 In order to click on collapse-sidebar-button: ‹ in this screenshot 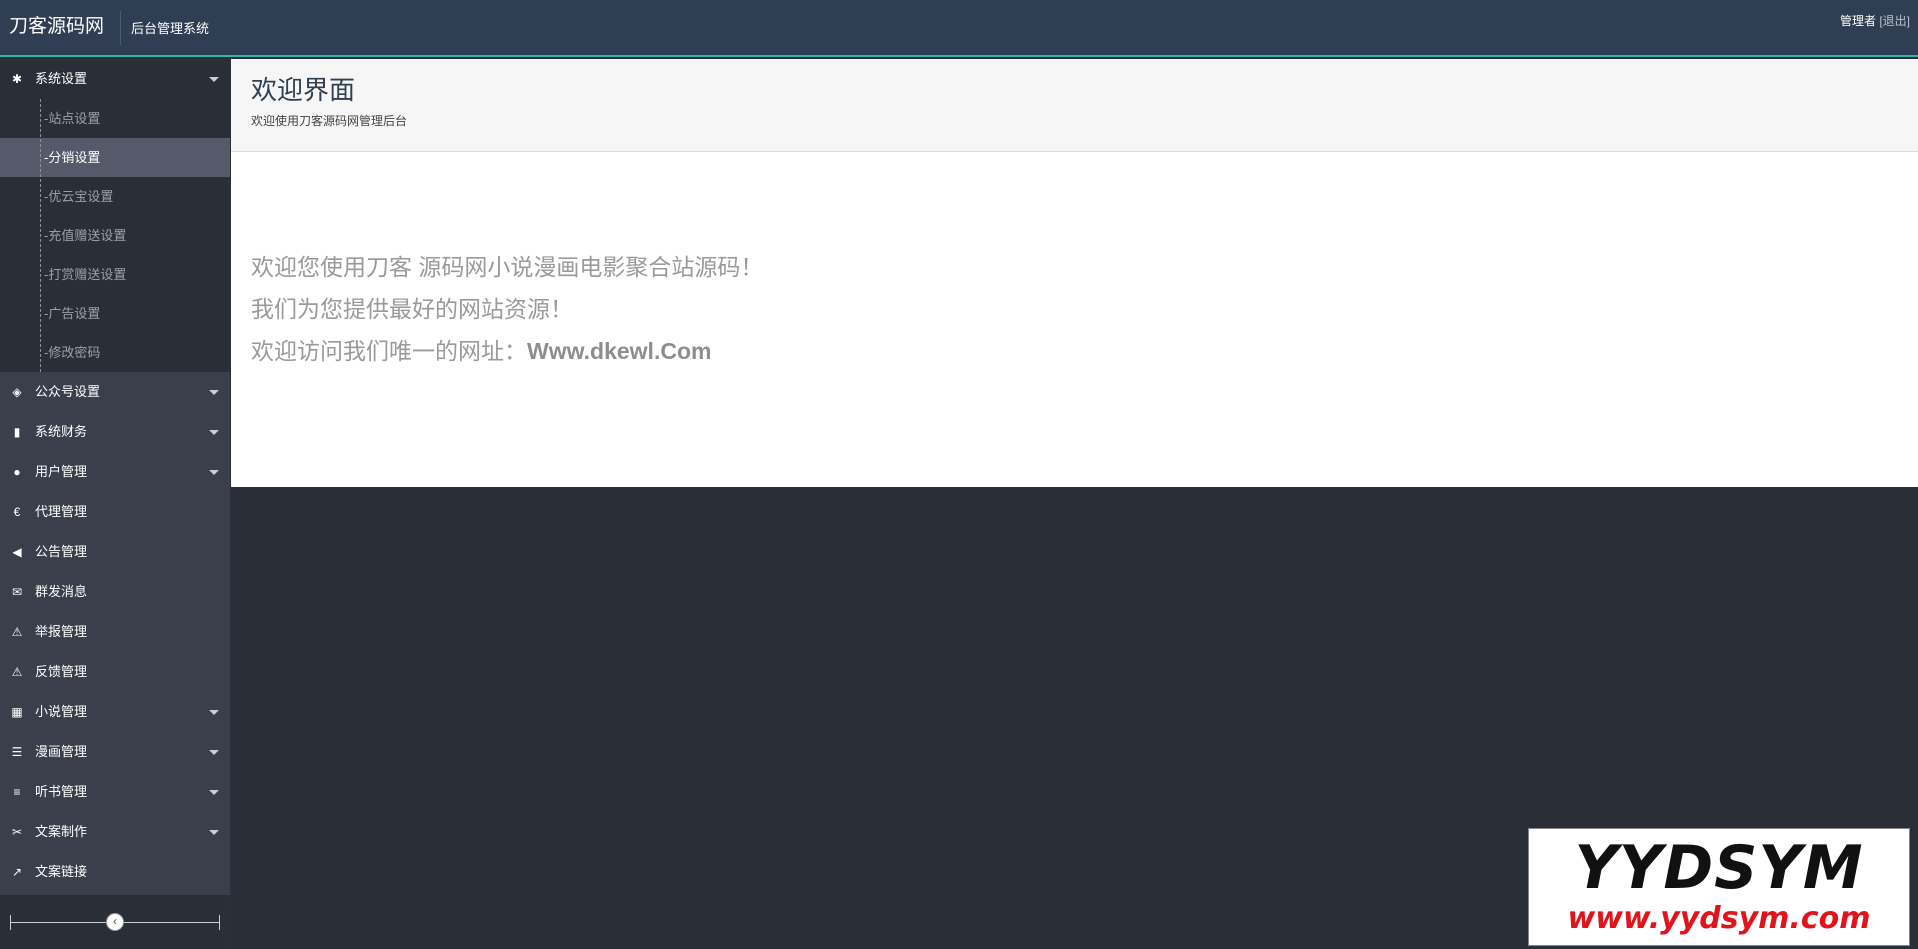, I will do `click(115, 922)`.